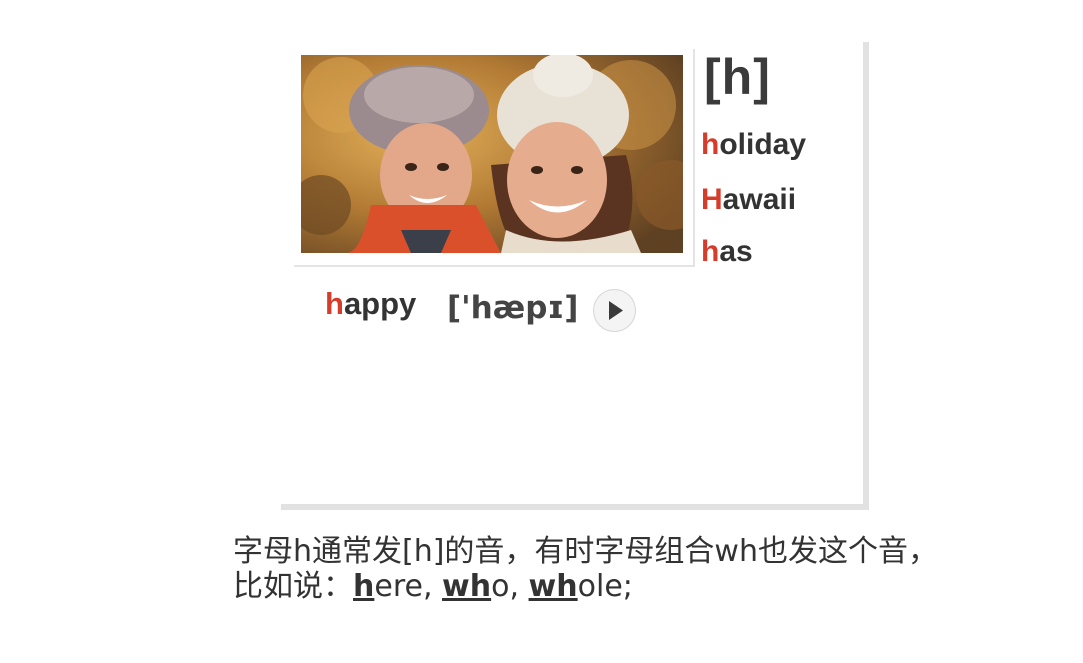 The width and height of the screenshot is (1083, 663). I want to click on lesson-photo, so click(492, 154).